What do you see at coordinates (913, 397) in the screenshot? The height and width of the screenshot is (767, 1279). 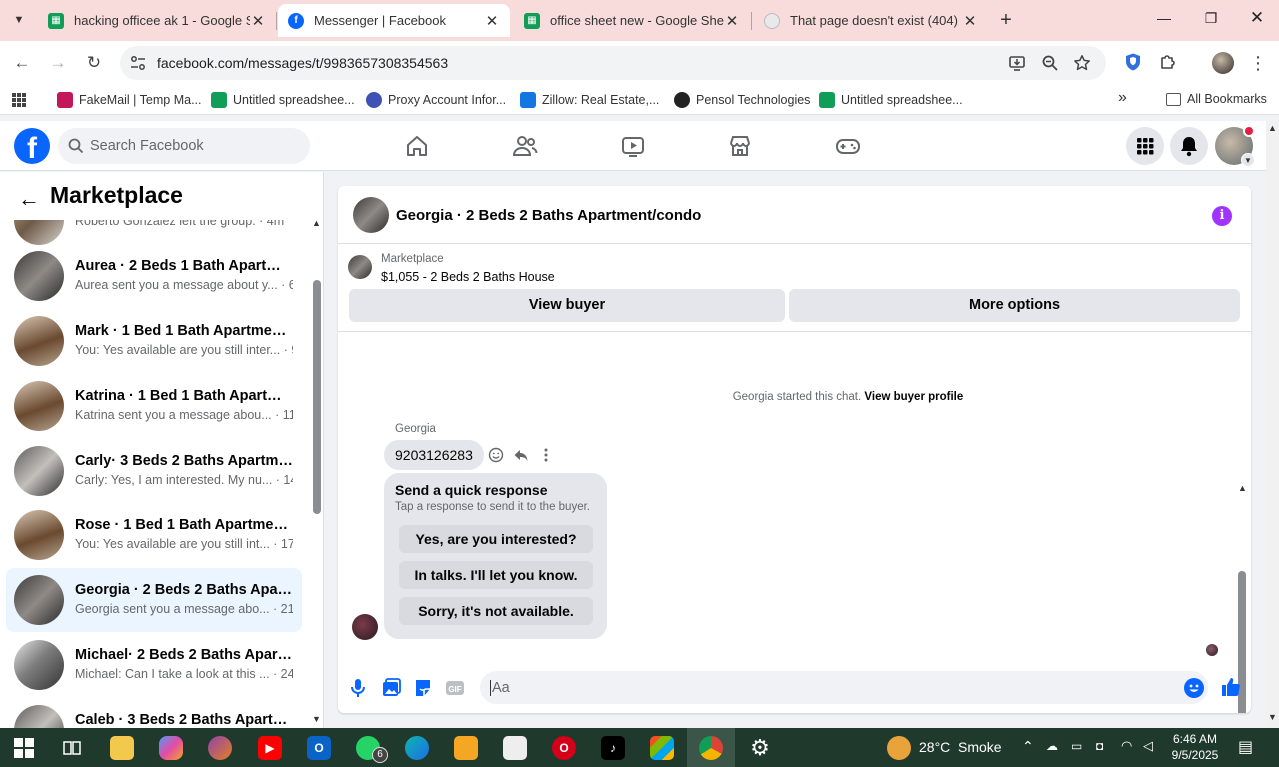 I see `view-buyer-profile-link: View buyer profile` at bounding box center [913, 397].